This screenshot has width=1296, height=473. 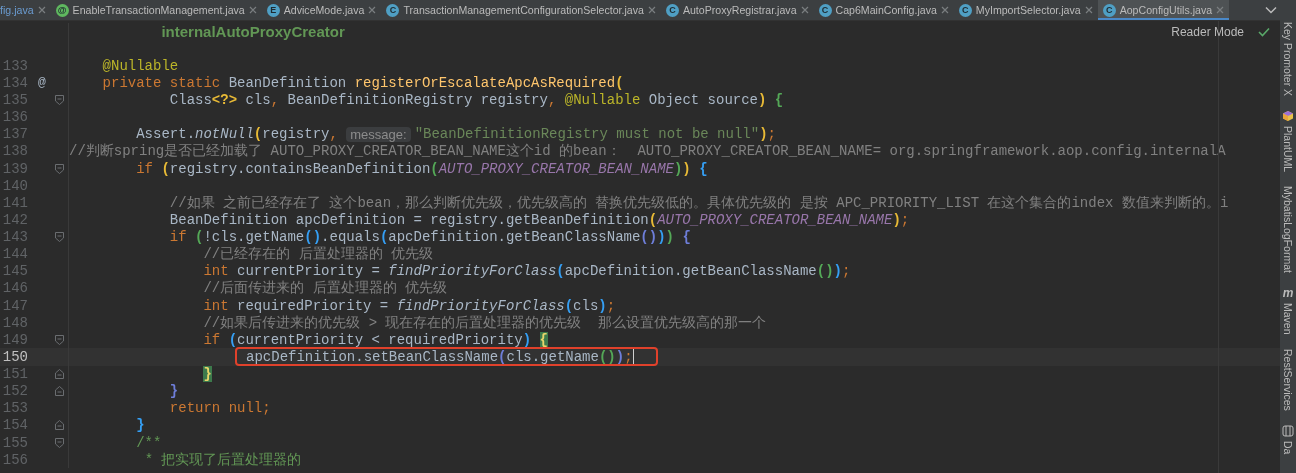 I want to click on code-text: Assert.notNull(registry,, so click(x=237, y=134).